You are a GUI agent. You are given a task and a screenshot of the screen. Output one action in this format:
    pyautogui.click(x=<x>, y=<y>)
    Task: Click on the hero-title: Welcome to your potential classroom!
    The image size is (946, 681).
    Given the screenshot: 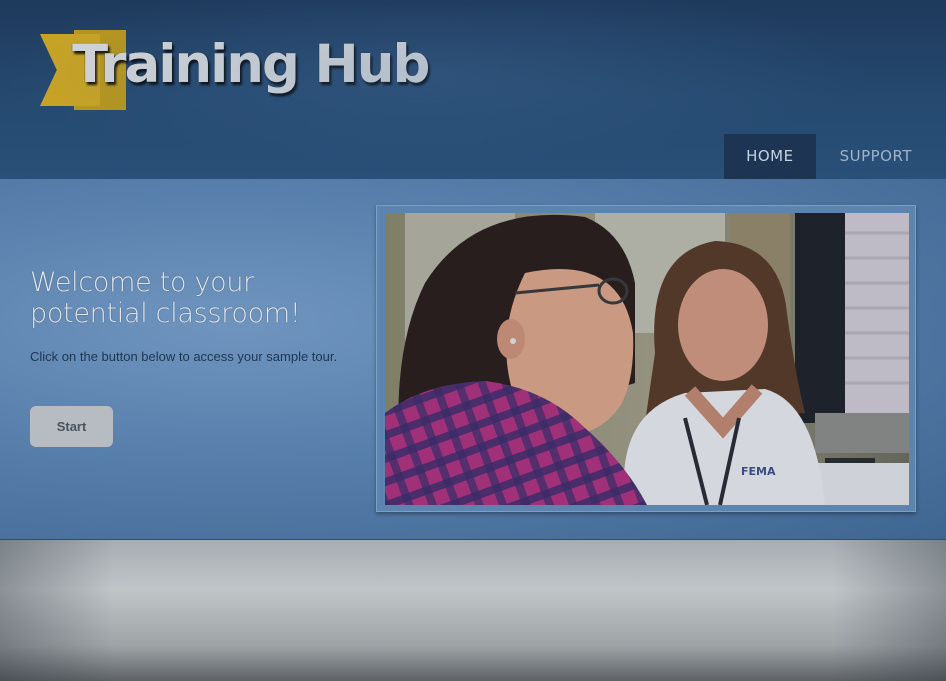 What is the action you would take?
    pyautogui.click(x=165, y=298)
    